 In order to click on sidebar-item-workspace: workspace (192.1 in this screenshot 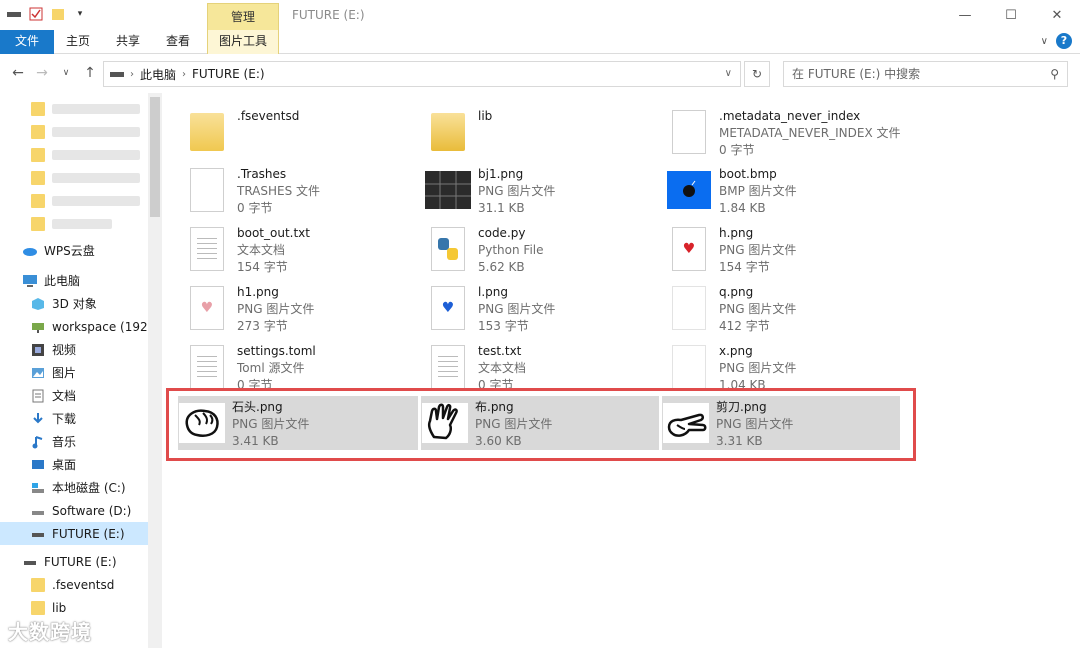, I will do `click(74, 326)`.